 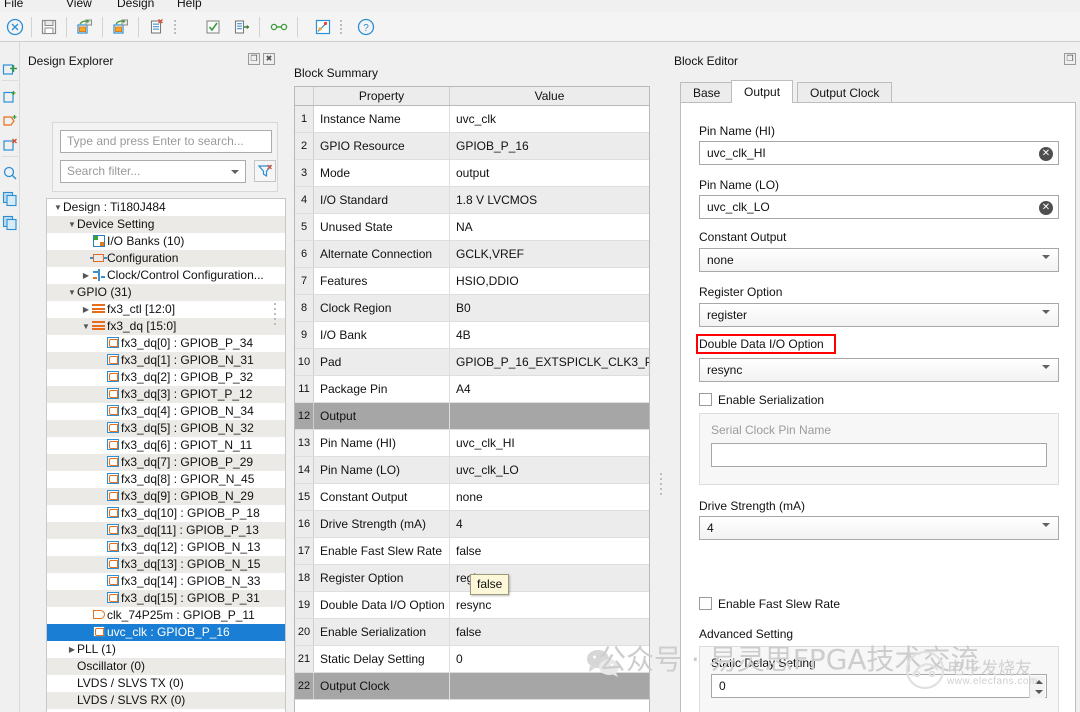 What do you see at coordinates (549, 119) in the screenshot?
I see `row-value: uvc_clk` at bounding box center [549, 119].